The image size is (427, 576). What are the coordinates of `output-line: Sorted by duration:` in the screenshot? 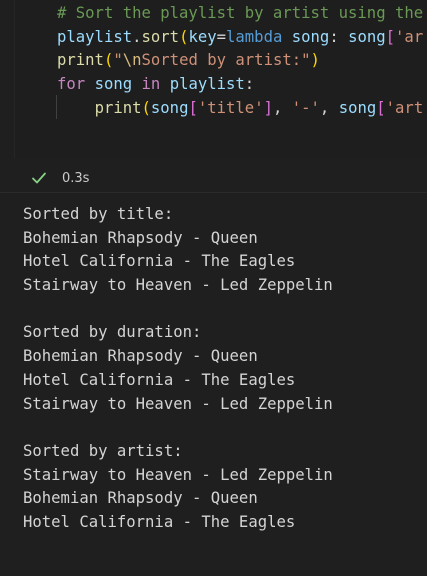 It's located at (112, 332).